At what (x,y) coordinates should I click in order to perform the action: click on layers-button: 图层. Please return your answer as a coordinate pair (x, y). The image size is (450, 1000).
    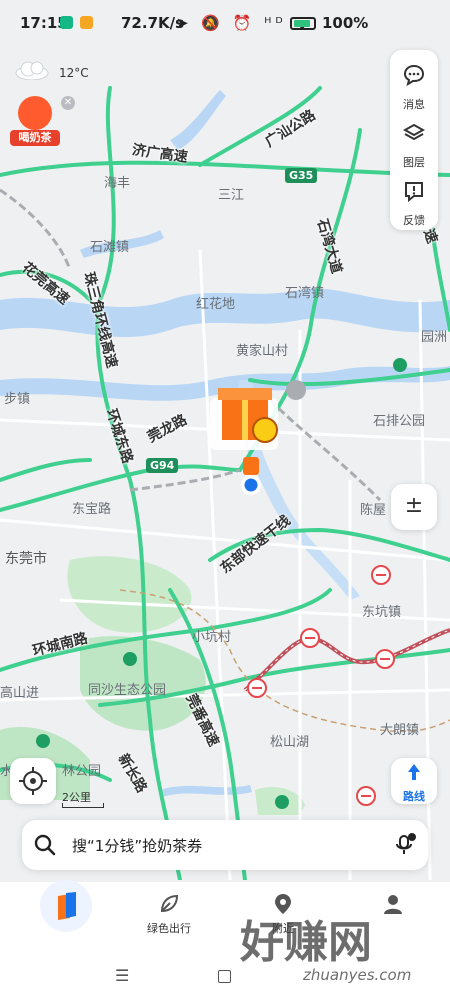
    Looking at the image, I should click on (414, 142).